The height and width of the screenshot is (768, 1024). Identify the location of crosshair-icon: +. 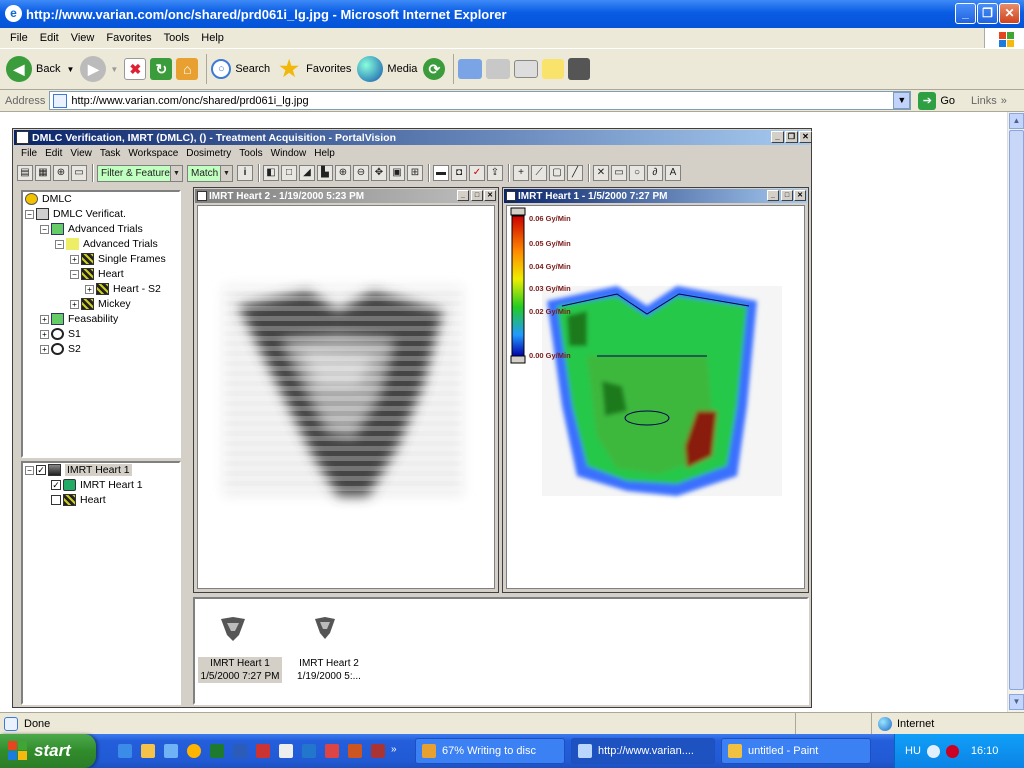
(521, 173).